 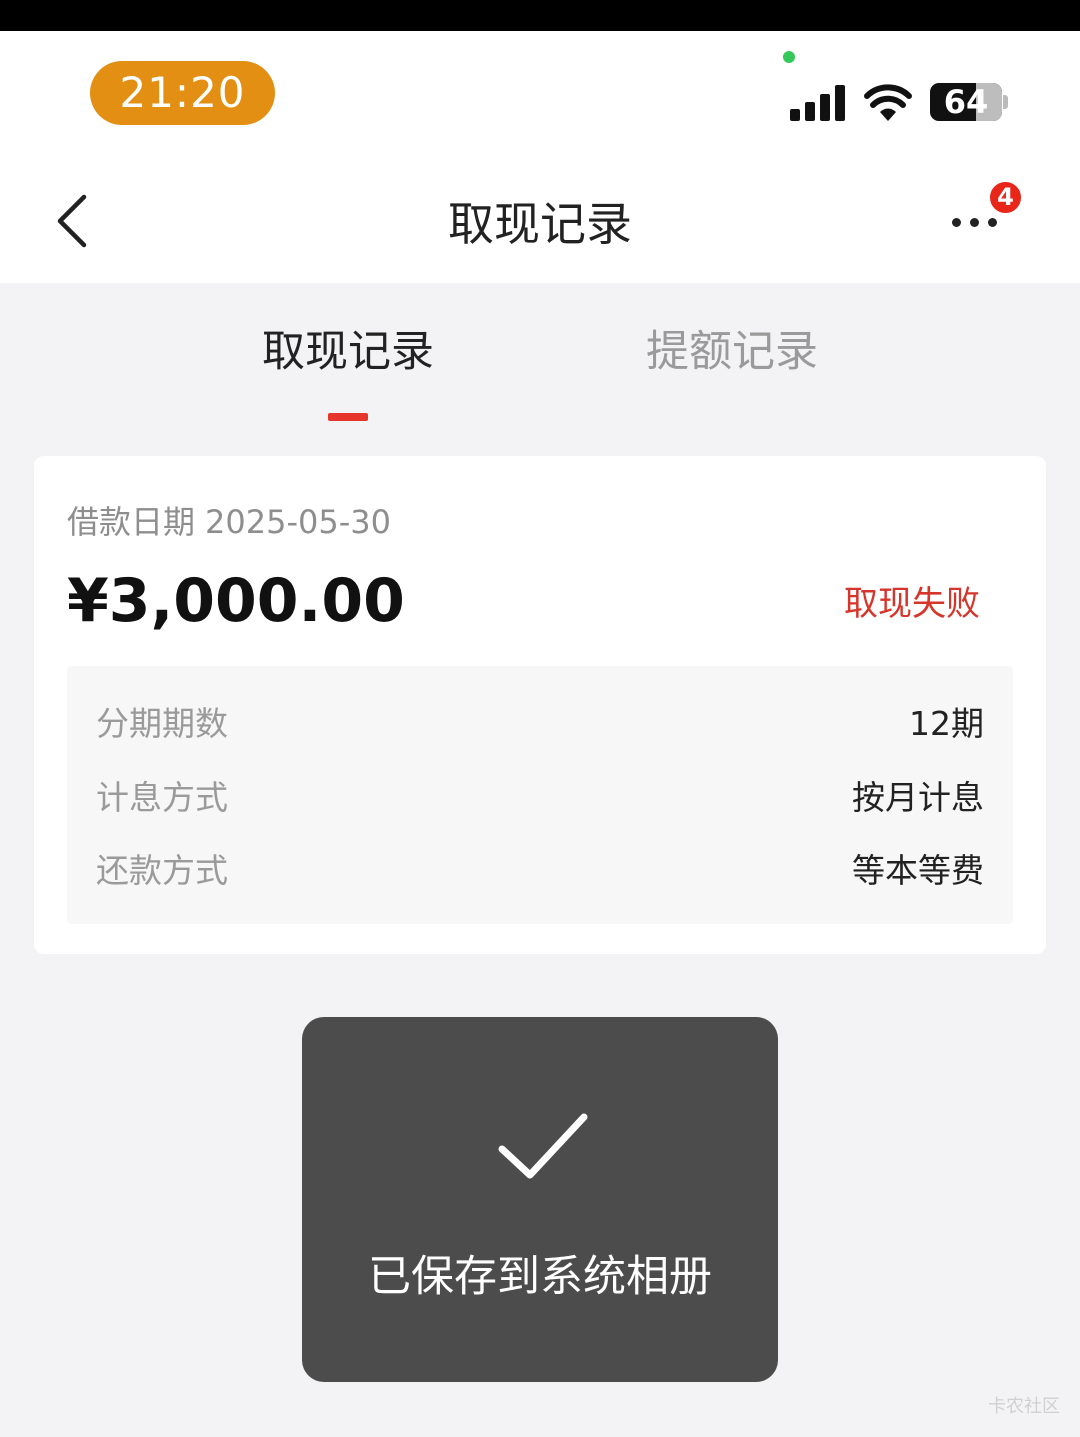 I want to click on detail-row-interest-method: 计息方式 按月计息, so click(x=540, y=798).